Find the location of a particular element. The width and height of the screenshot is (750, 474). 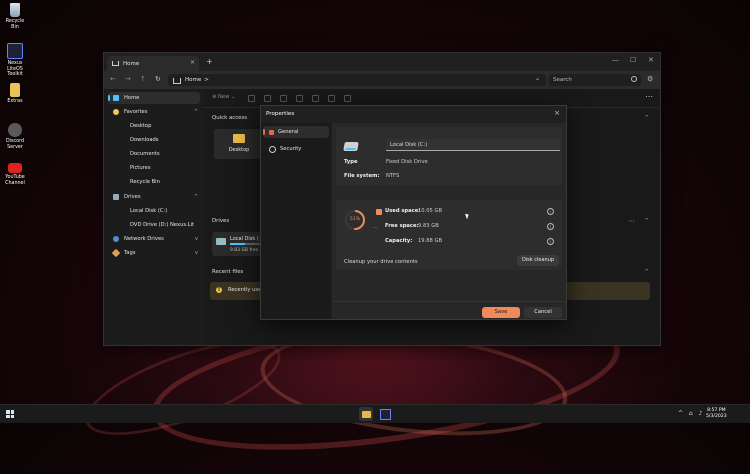

address-input: Home > is located at coordinates (357, 80).